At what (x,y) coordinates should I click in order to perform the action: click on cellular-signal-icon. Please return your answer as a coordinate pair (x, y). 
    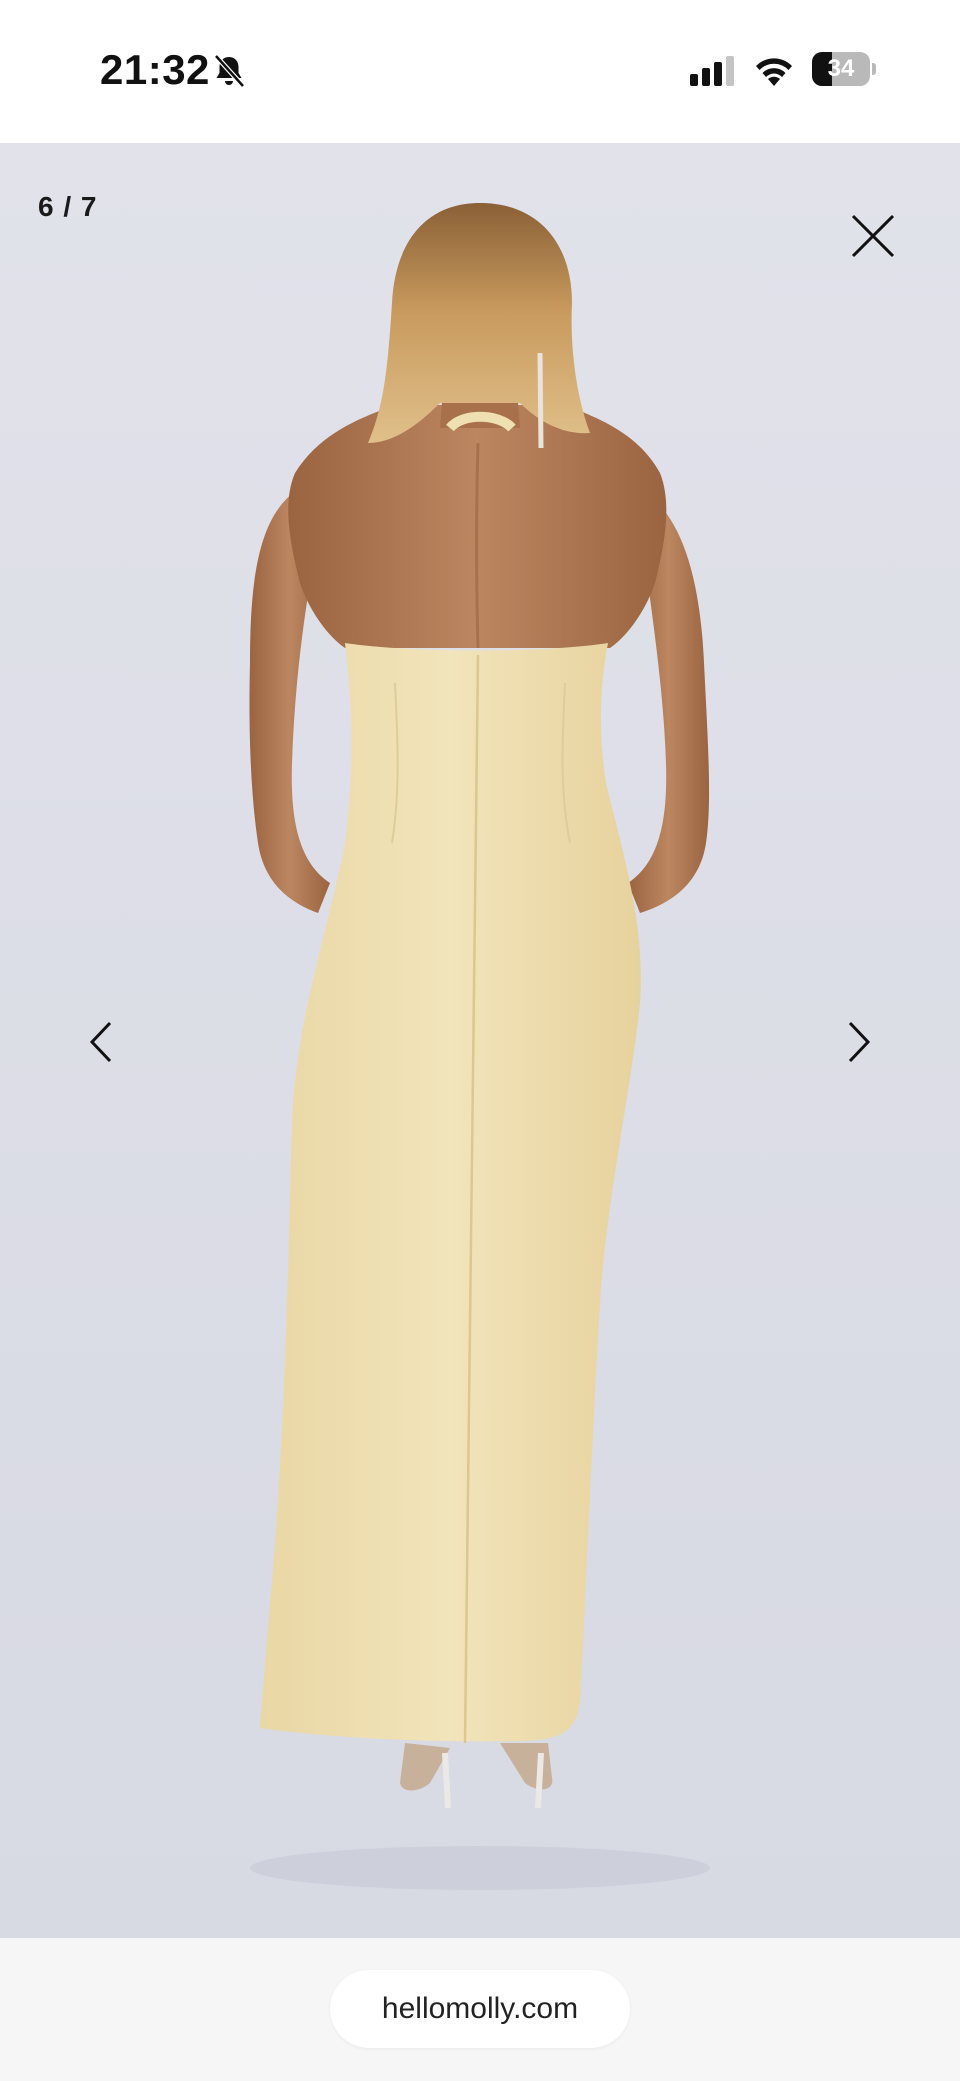
    Looking at the image, I should click on (712, 71).